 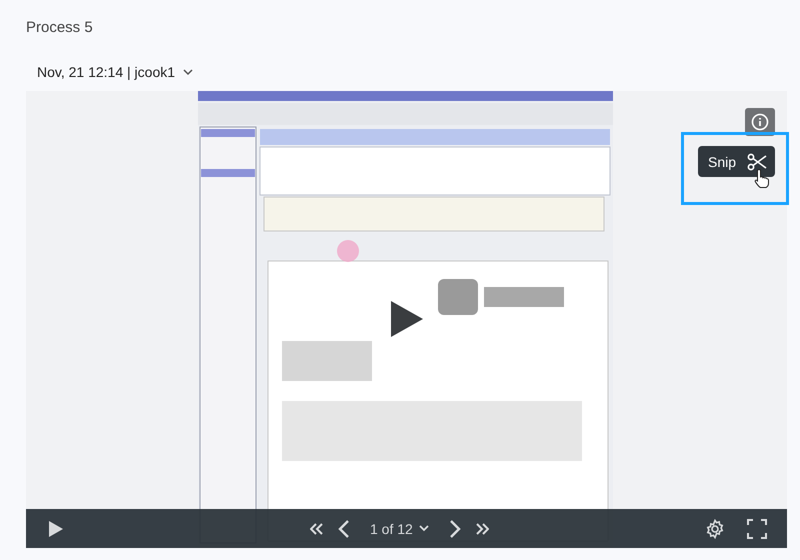 What do you see at coordinates (757, 161) in the screenshot?
I see `scissors-icon` at bounding box center [757, 161].